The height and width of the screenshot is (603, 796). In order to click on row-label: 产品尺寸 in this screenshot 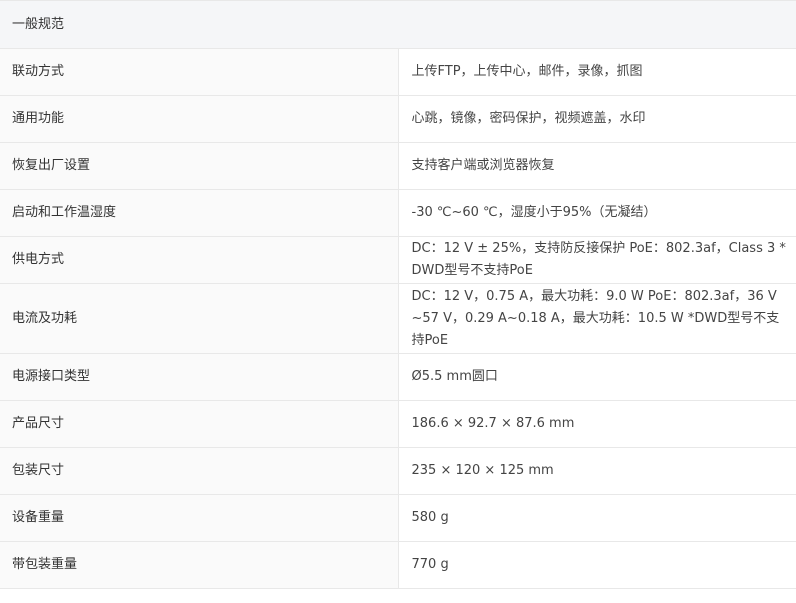, I will do `click(199, 424)`.